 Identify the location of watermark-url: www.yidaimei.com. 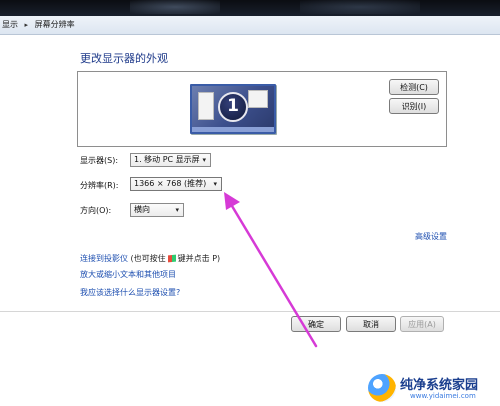
(443, 396).